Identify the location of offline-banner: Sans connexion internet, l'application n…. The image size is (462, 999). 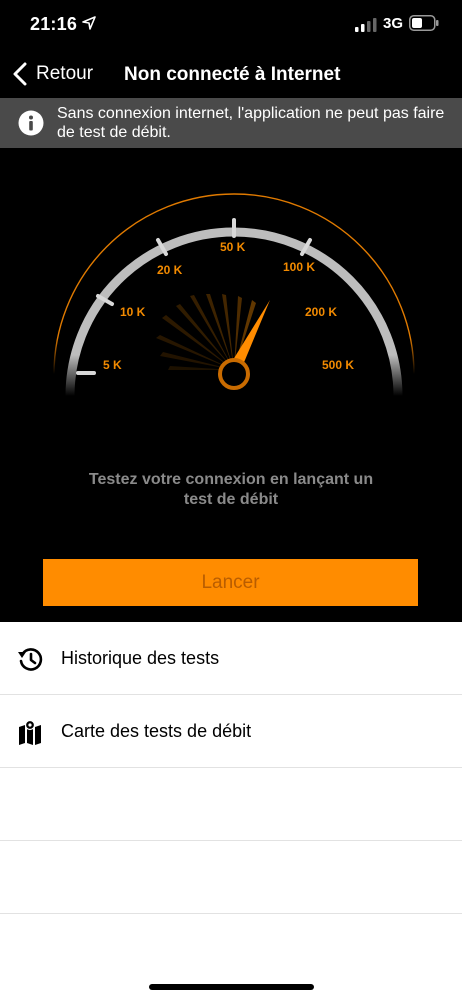
(231, 123).